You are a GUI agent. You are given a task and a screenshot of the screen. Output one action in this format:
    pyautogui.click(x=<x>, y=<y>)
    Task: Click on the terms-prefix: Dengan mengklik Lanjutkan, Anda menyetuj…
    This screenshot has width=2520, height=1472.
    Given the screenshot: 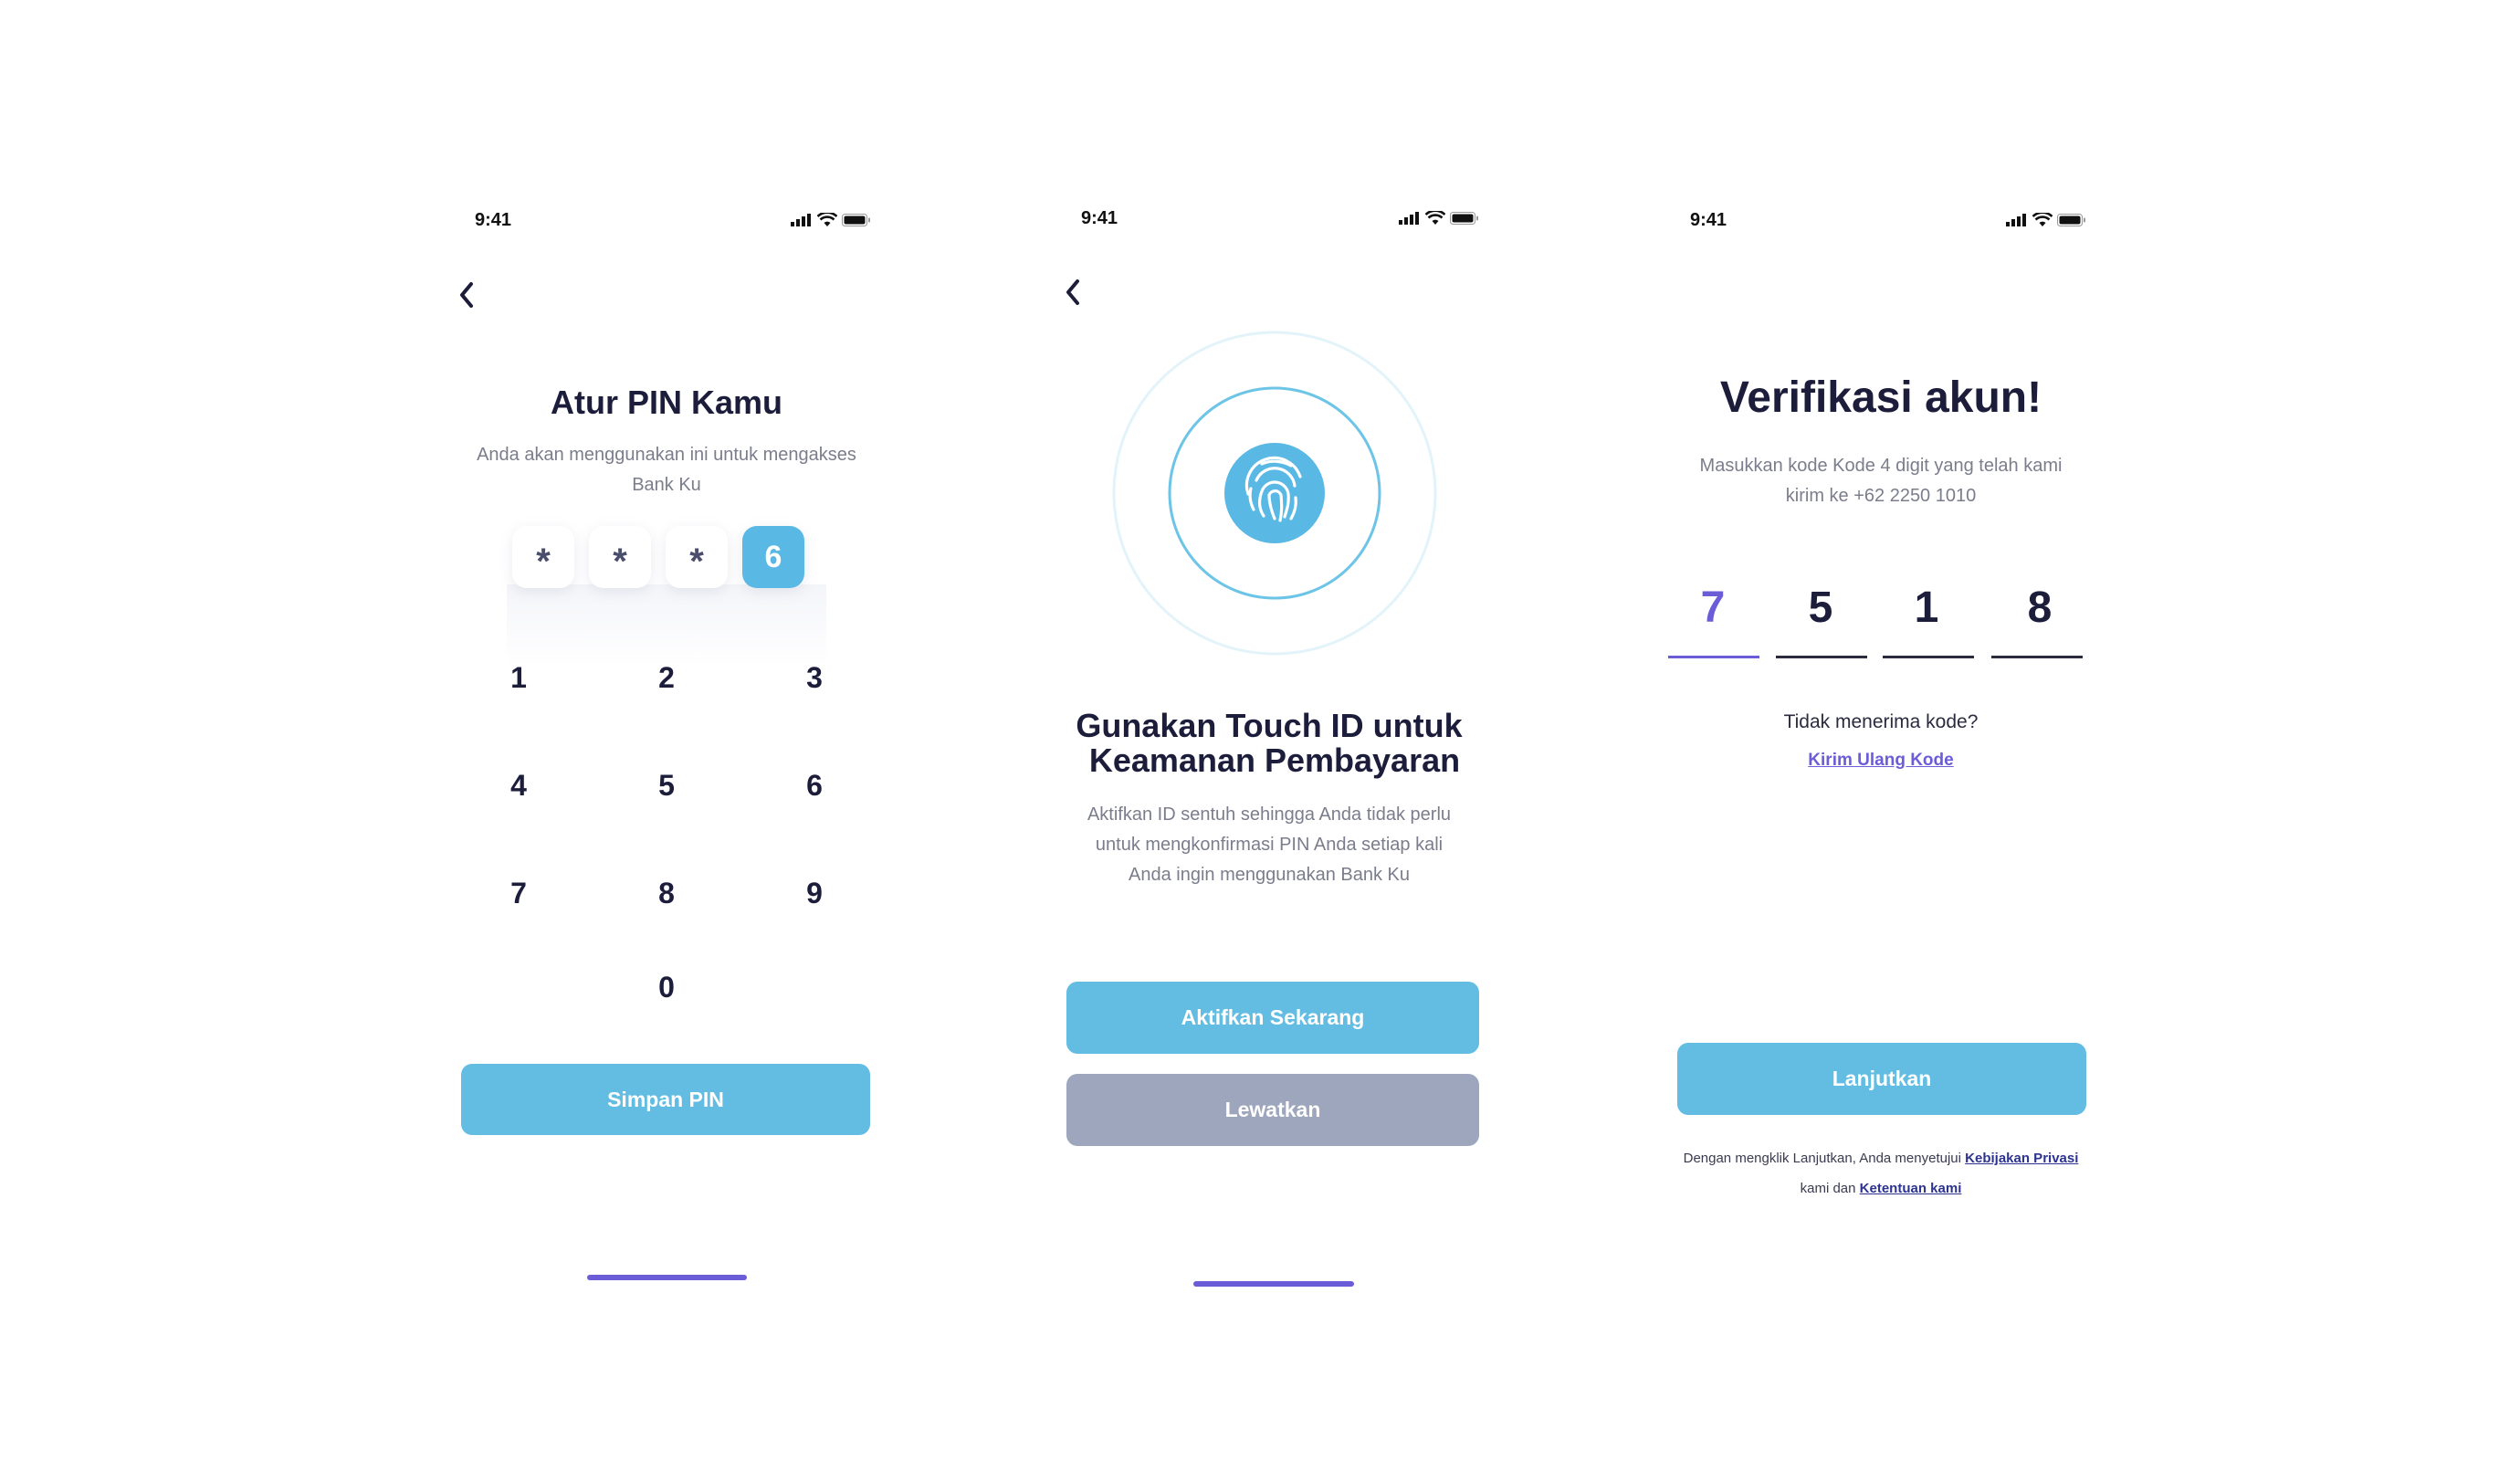 What is the action you would take?
    pyautogui.click(x=1822, y=1158)
    